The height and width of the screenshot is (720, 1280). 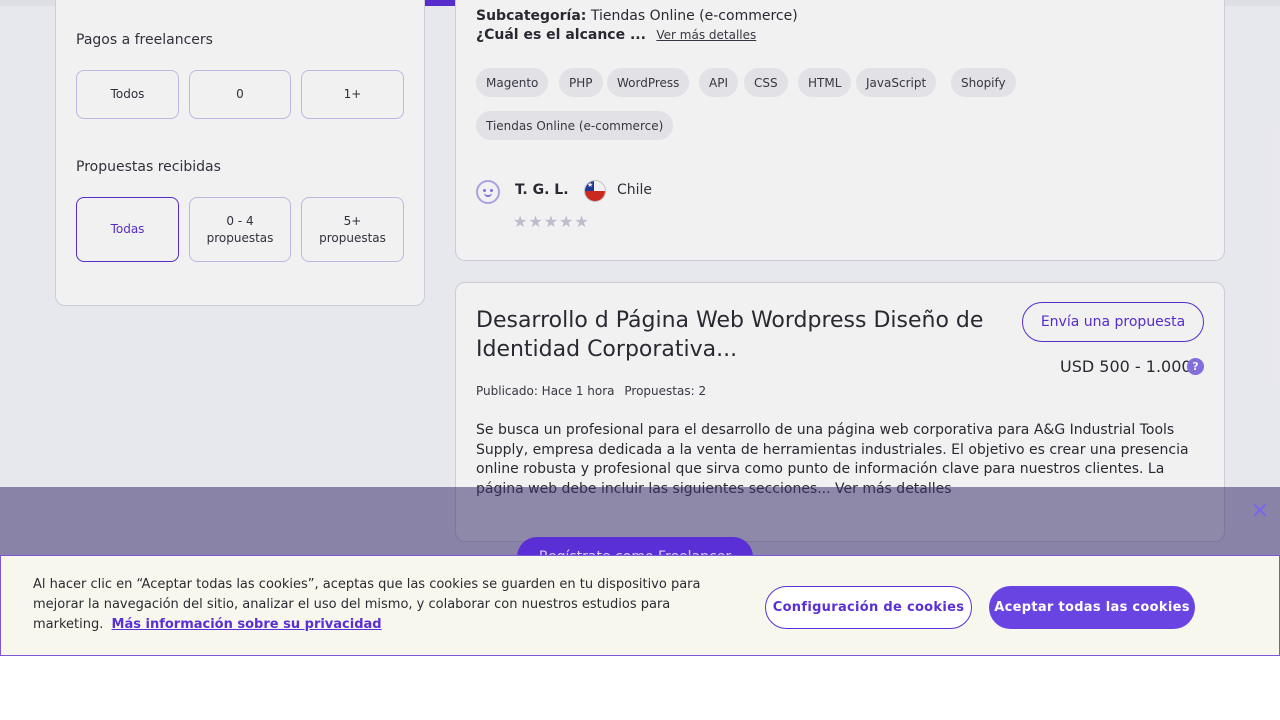 What do you see at coordinates (868, 607) in the screenshot?
I see `cookie-settings-button: Configuración de cookies` at bounding box center [868, 607].